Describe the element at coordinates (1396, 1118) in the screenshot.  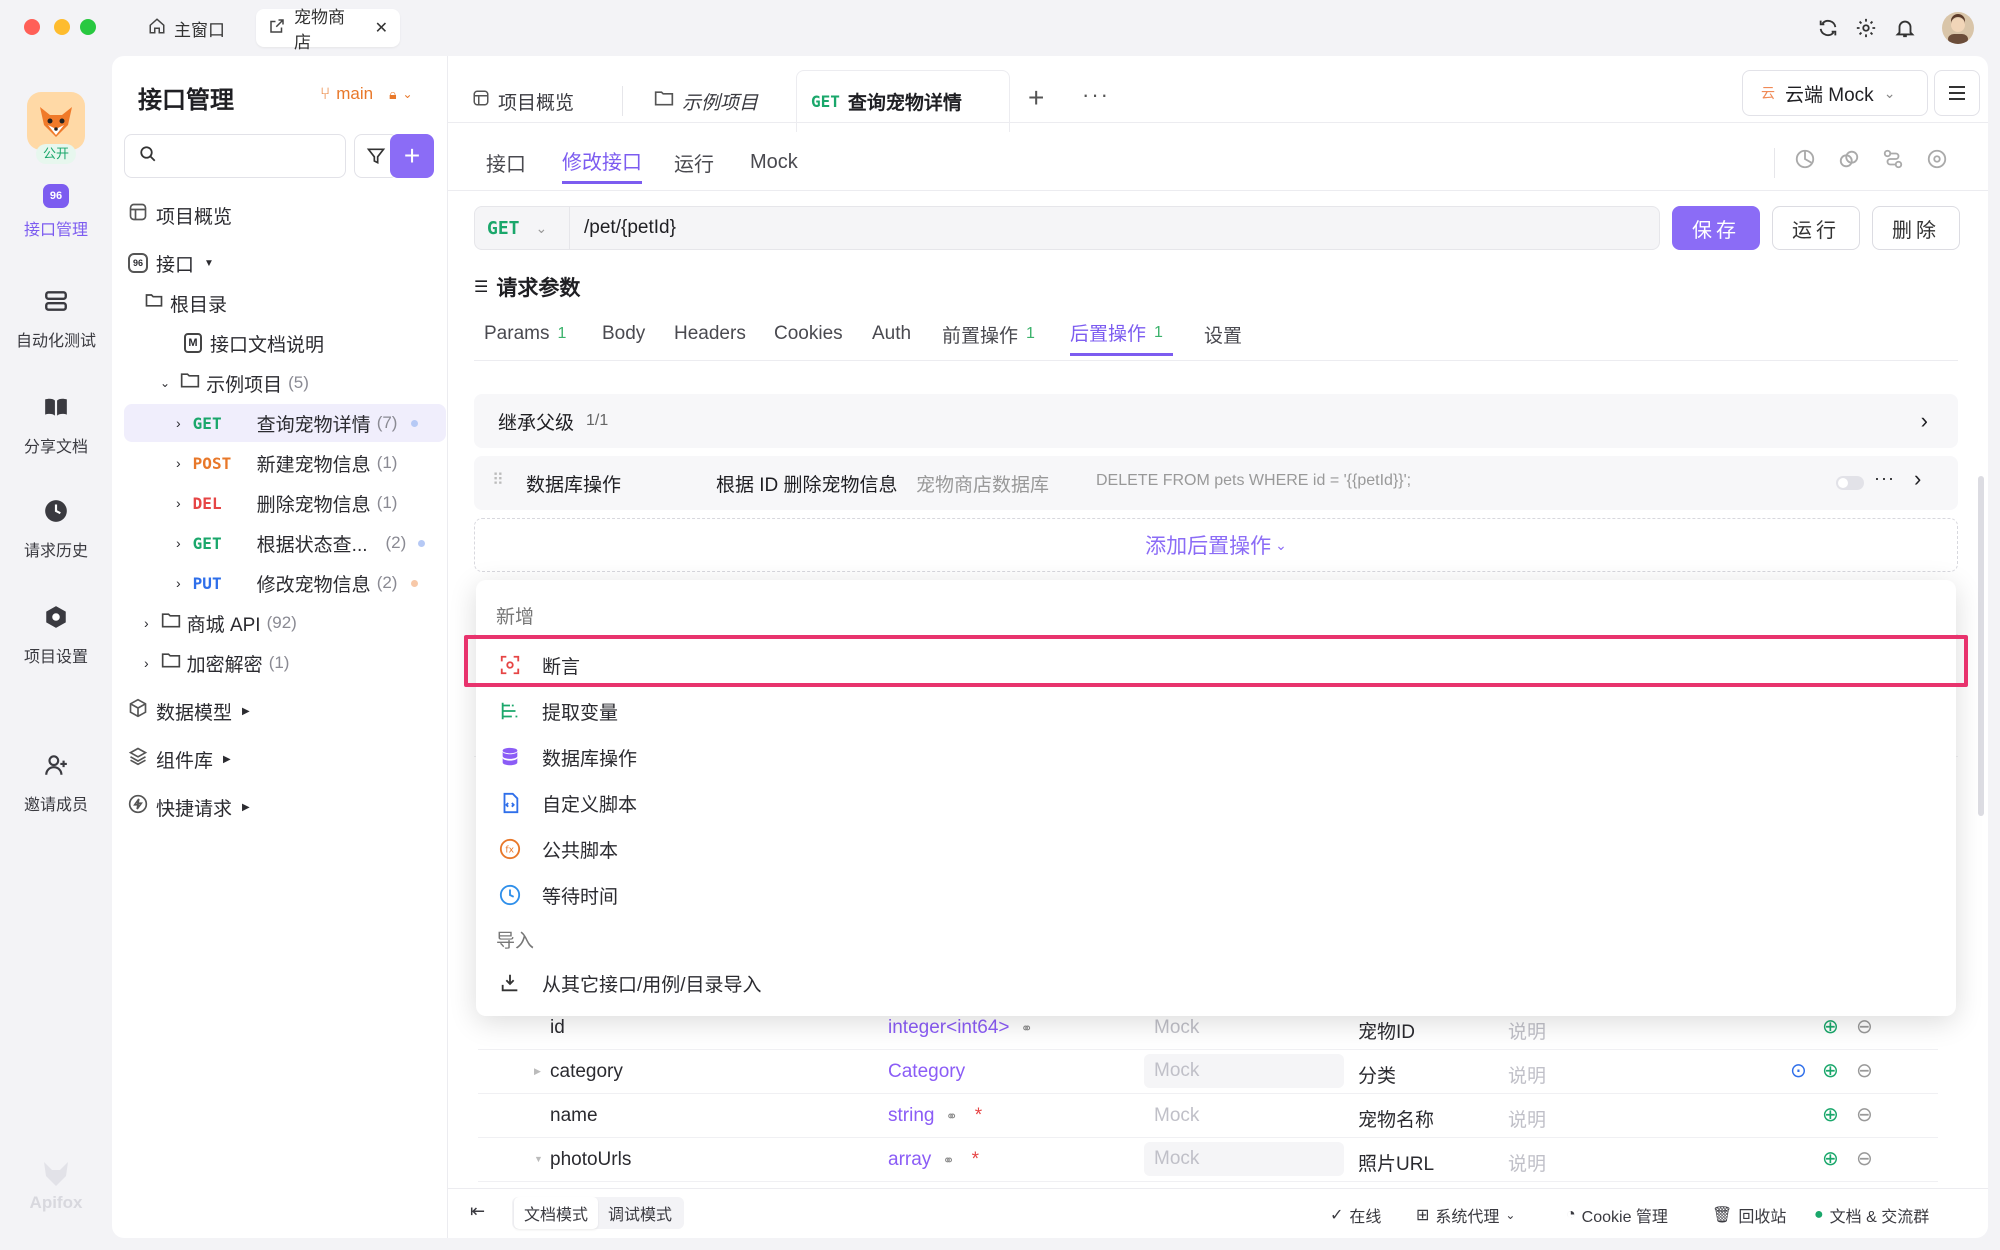
I see `field-title: 宠物名称` at that location.